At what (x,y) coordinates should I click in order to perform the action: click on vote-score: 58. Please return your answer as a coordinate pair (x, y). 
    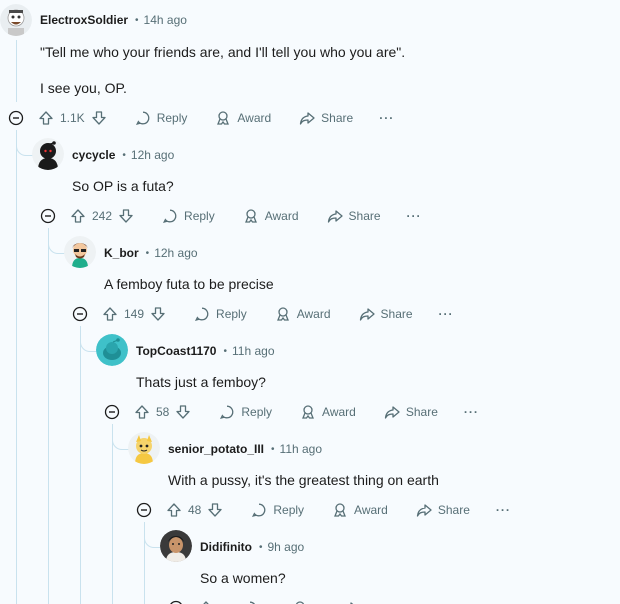
    Looking at the image, I should click on (163, 412).